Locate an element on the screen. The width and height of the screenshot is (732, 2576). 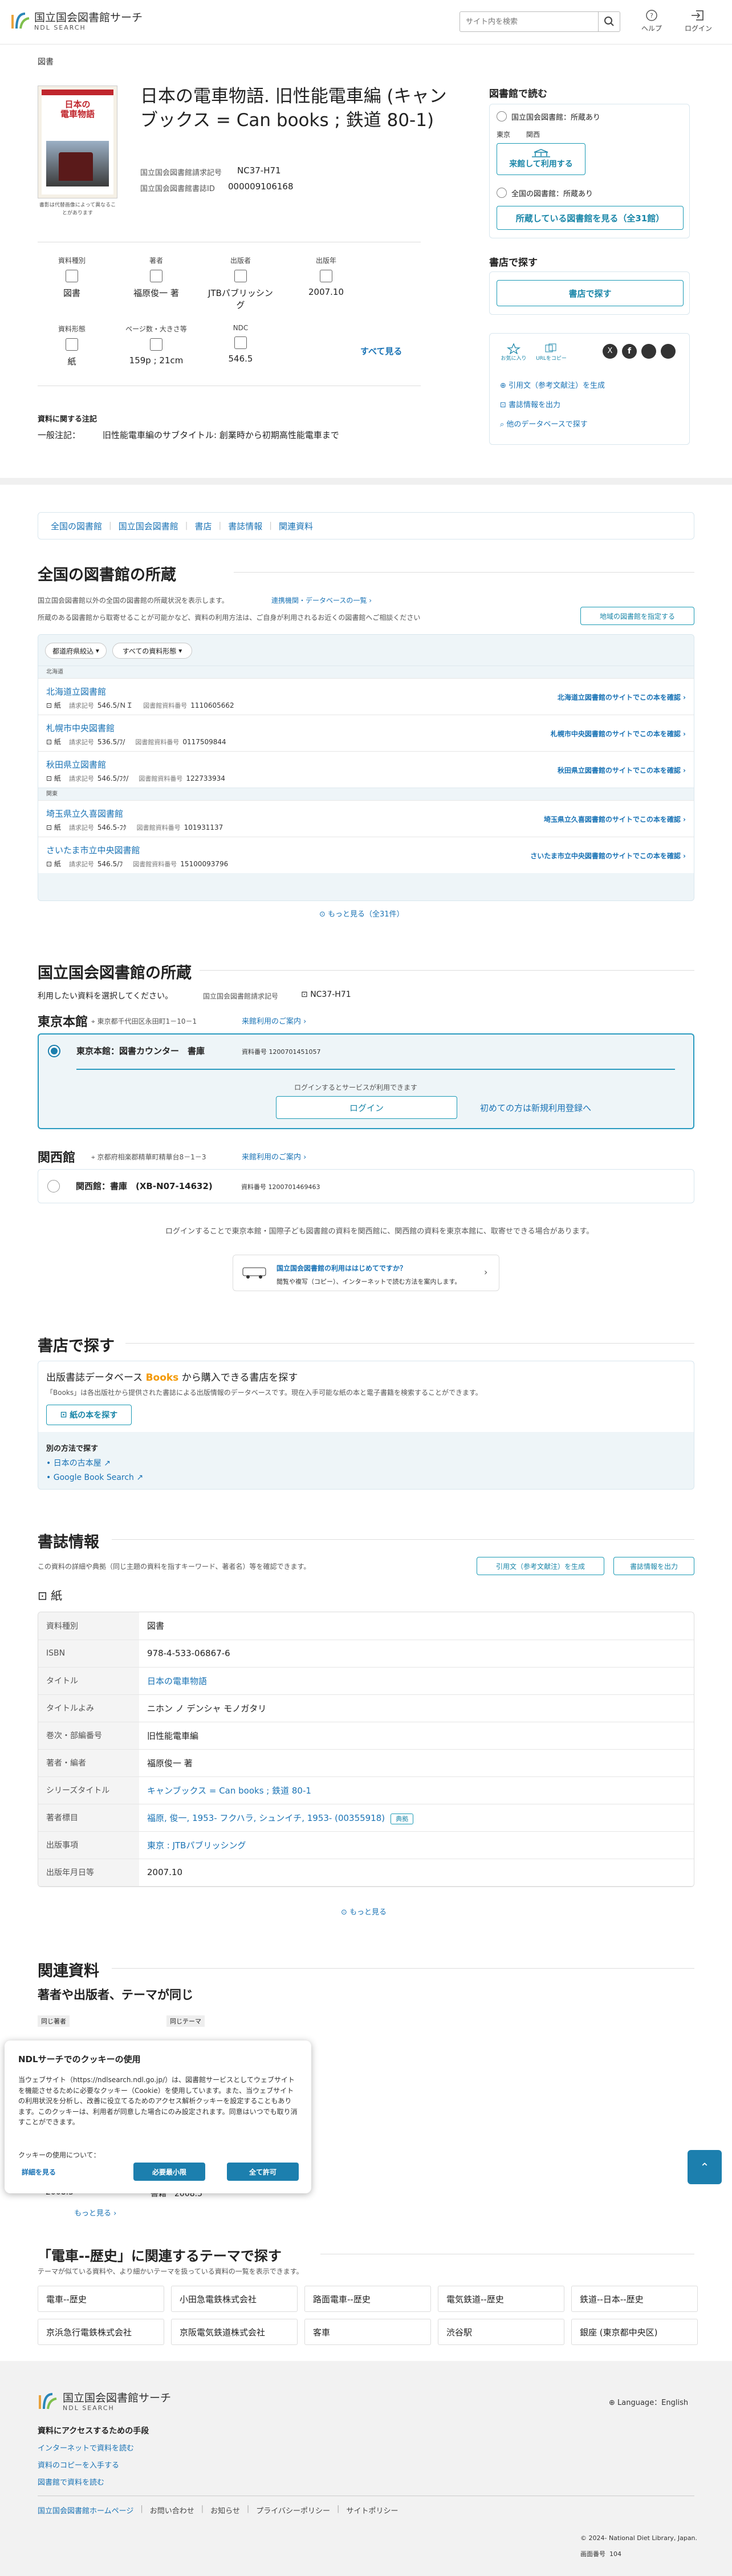
cite-link: ⊕ 引用文（参考文献注）を生成 is located at coordinates (552, 385).